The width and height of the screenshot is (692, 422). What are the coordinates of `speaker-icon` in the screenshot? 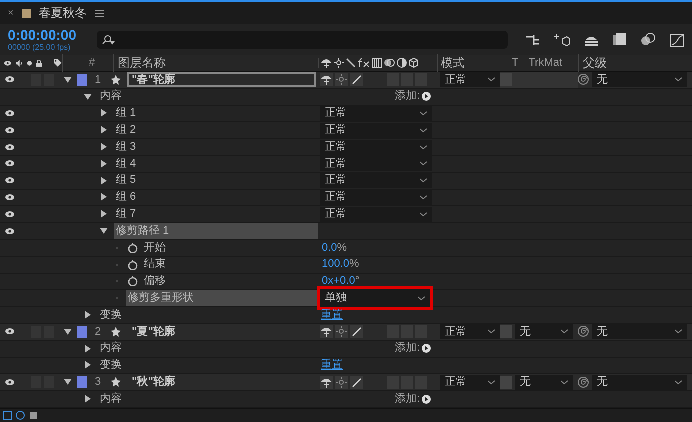 It's located at (19, 63).